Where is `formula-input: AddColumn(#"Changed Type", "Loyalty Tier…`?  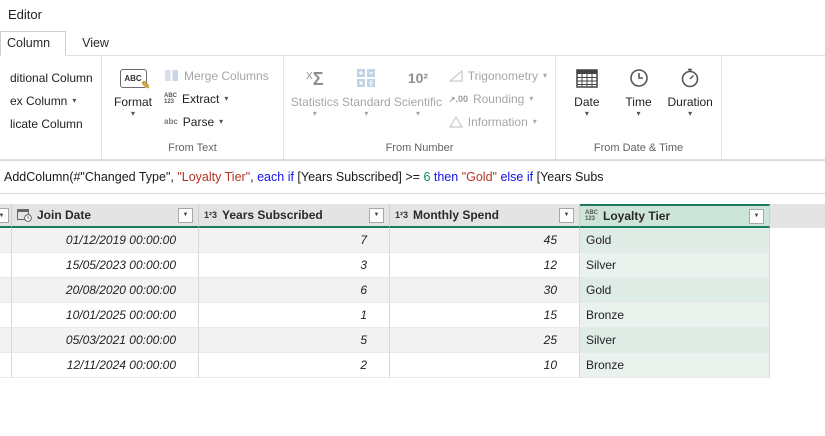 formula-input: AddColumn(#"Changed Type", "Loyalty Tier… is located at coordinates (412, 177).